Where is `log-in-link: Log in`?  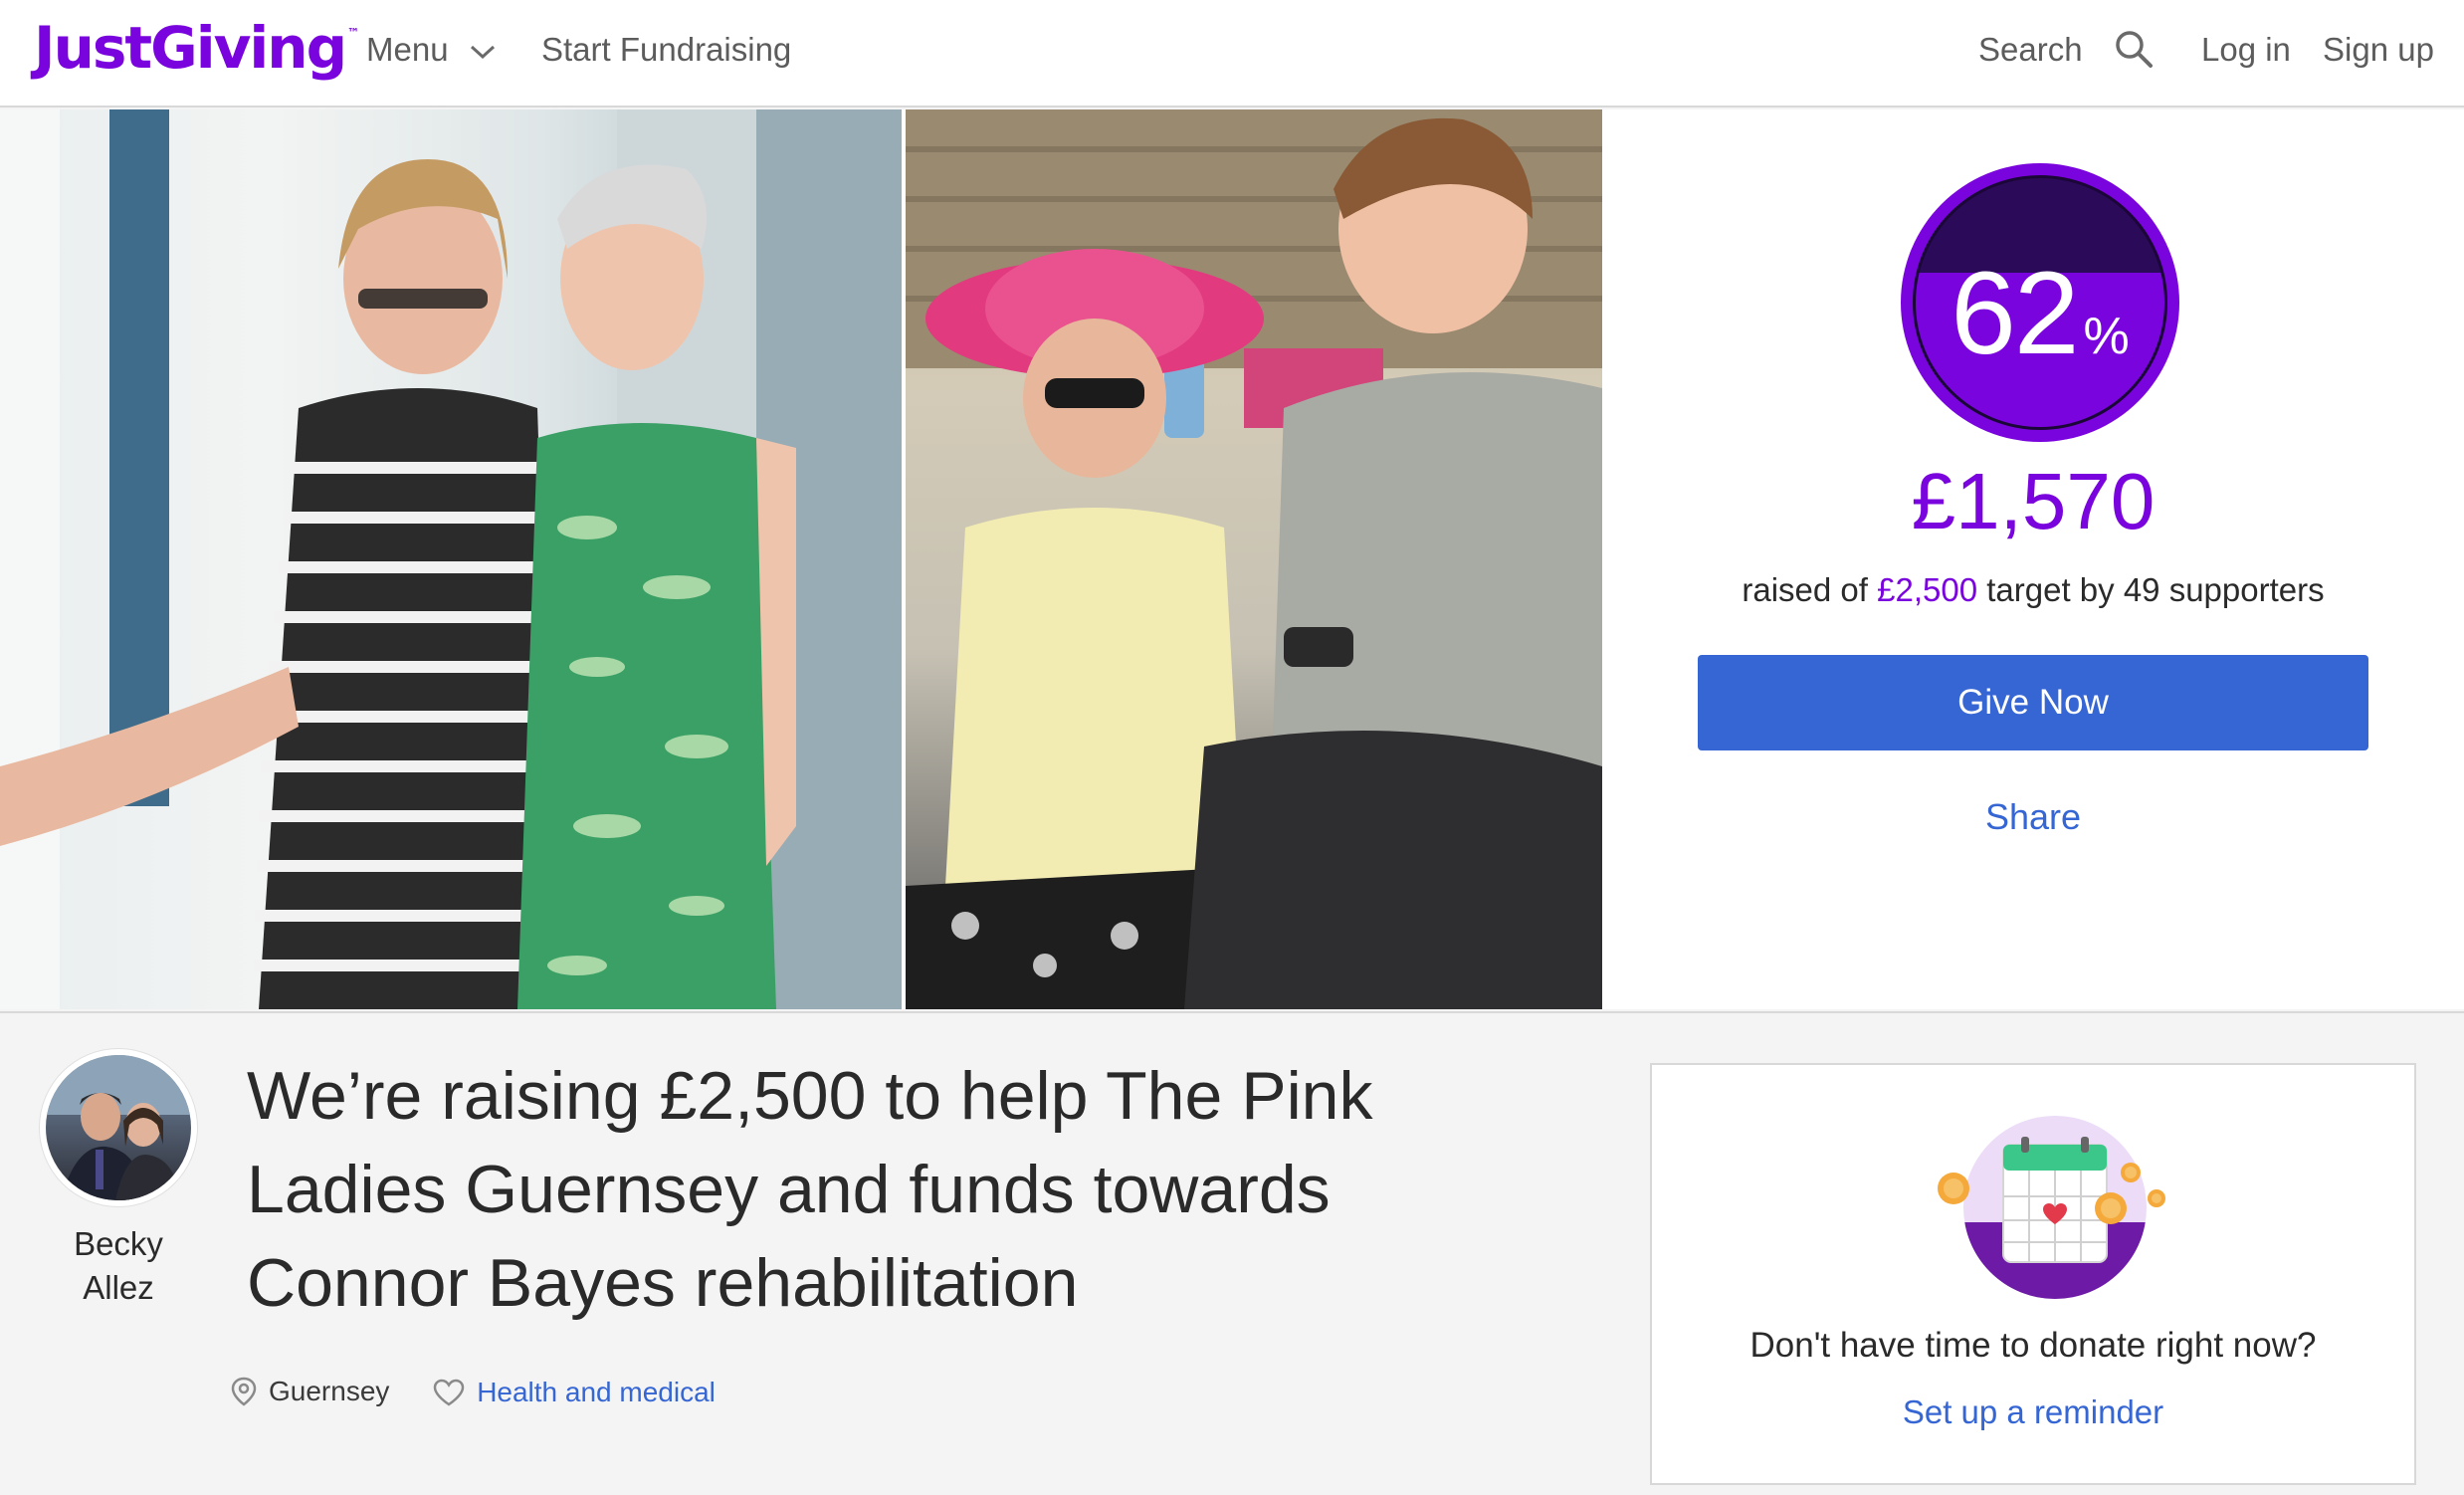
log-in-link: Log in is located at coordinates (2246, 50).